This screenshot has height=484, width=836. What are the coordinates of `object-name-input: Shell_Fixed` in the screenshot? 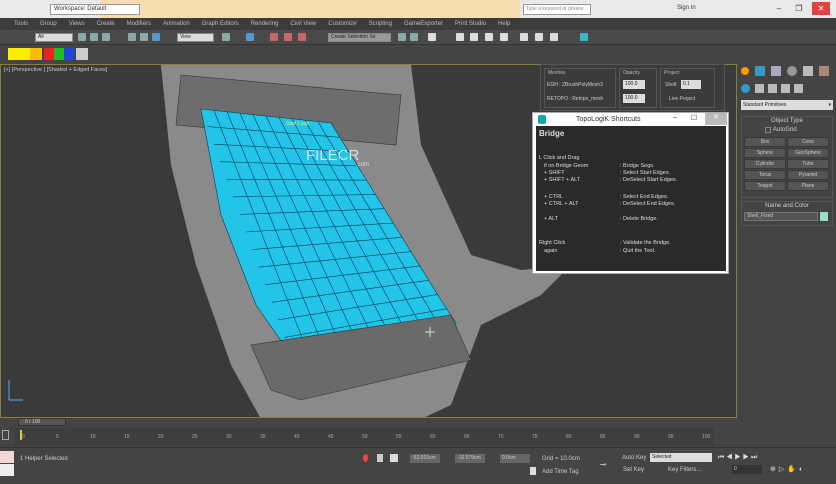 It's located at (781, 216).